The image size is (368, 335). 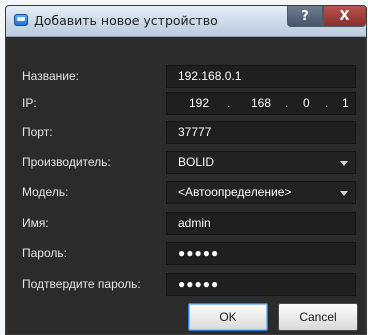 What do you see at coordinates (45, 192) in the screenshot?
I see `model-label: Модель:` at bounding box center [45, 192].